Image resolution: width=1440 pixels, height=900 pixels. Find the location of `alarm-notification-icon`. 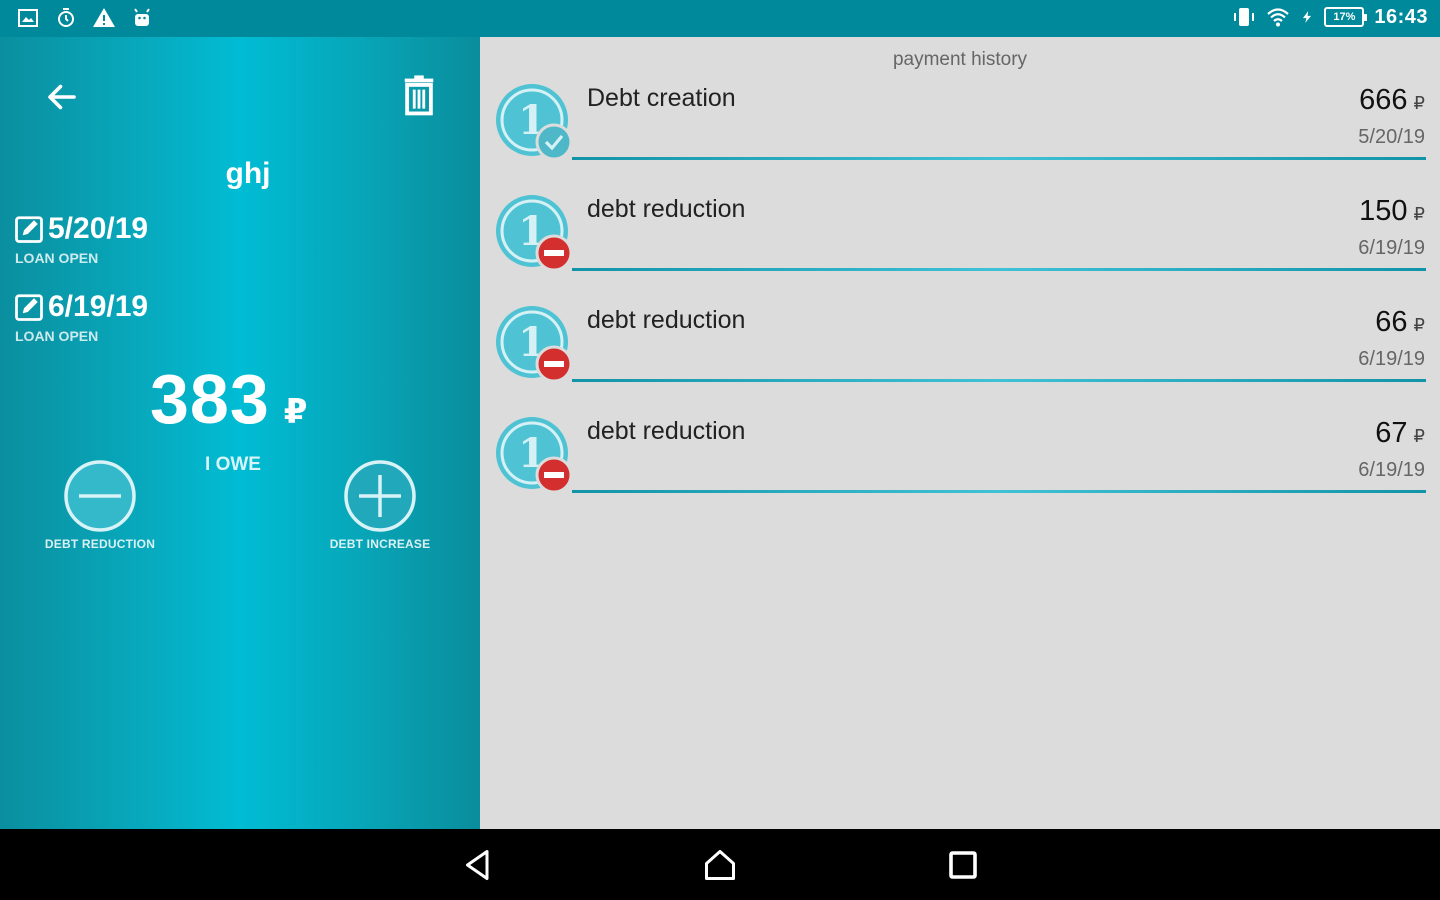

alarm-notification-icon is located at coordinates (66, 17).